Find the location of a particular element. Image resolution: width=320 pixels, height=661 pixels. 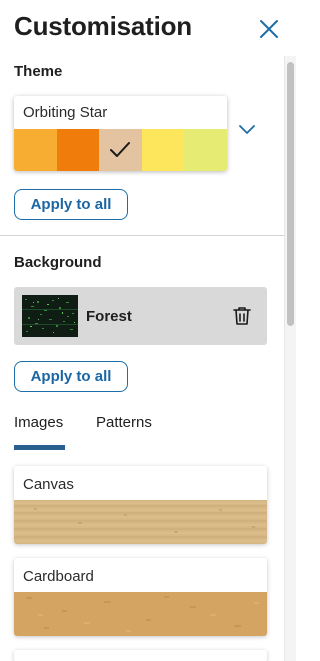

trash-icon is located at coordinates (242, 316).